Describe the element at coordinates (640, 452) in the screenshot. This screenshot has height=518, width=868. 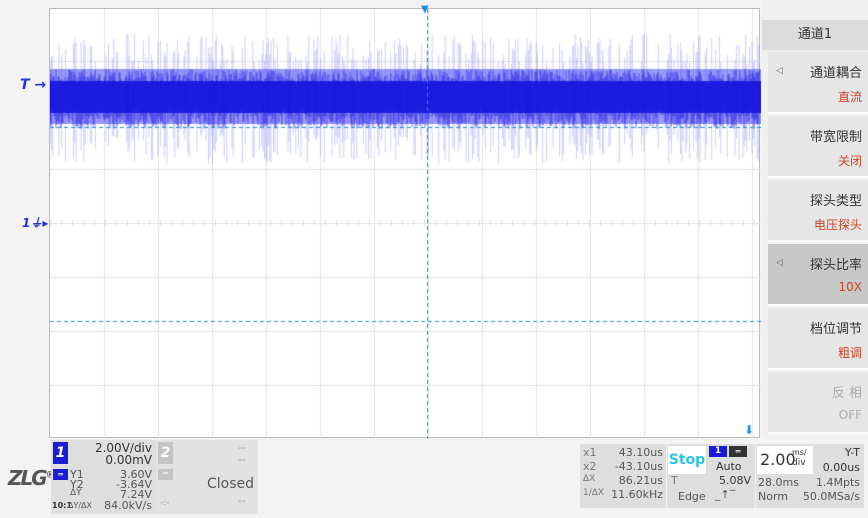
I see `x1-value: 43.10us` at that location.